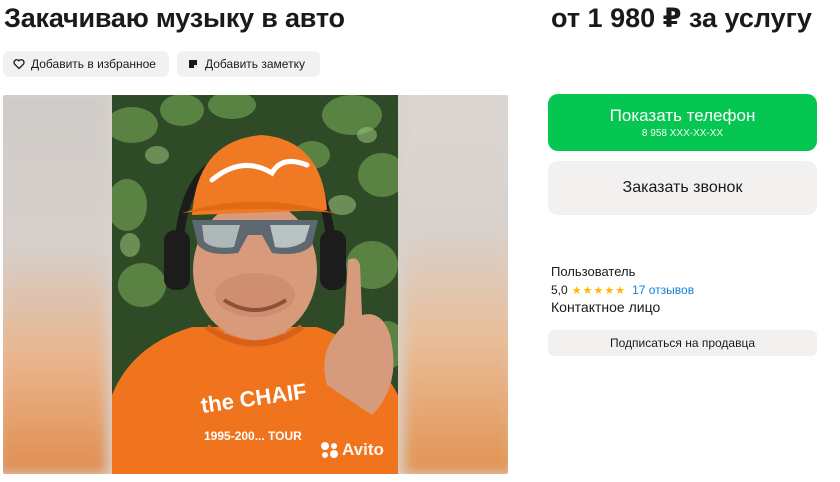 This screenshot has height=482, width=840. I want to click on seller-role: Контактное лицо, so click(606, 307).